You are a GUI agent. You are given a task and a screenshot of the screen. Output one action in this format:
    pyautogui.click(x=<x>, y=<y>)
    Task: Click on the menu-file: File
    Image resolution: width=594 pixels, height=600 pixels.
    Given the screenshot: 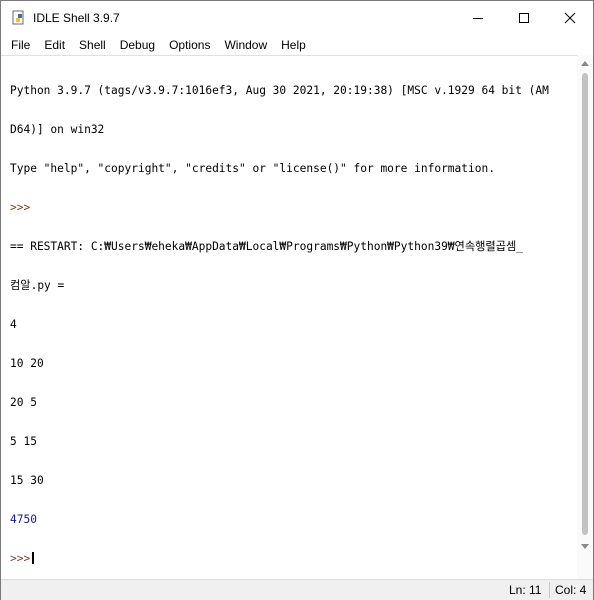 What is the action you would take?
    pyautogui.click(x=19, y=45)
    